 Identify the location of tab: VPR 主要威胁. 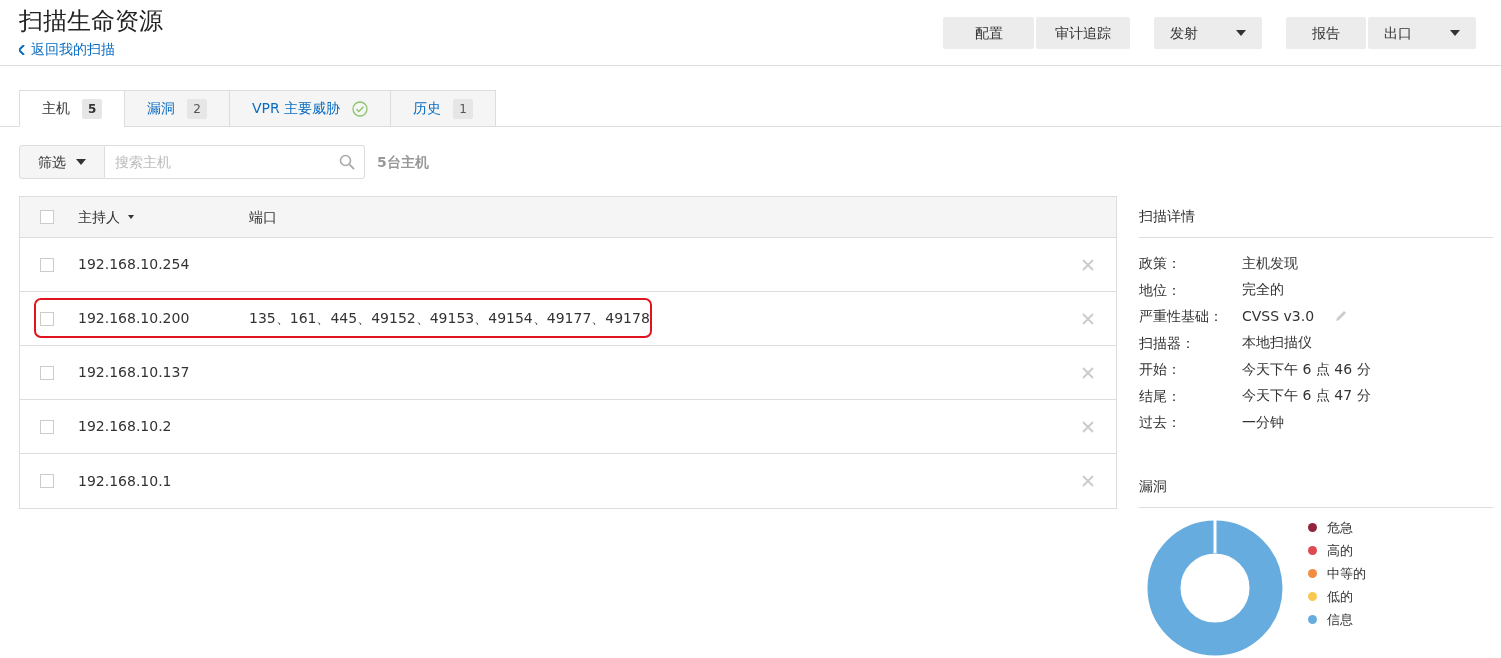
(310, 108).